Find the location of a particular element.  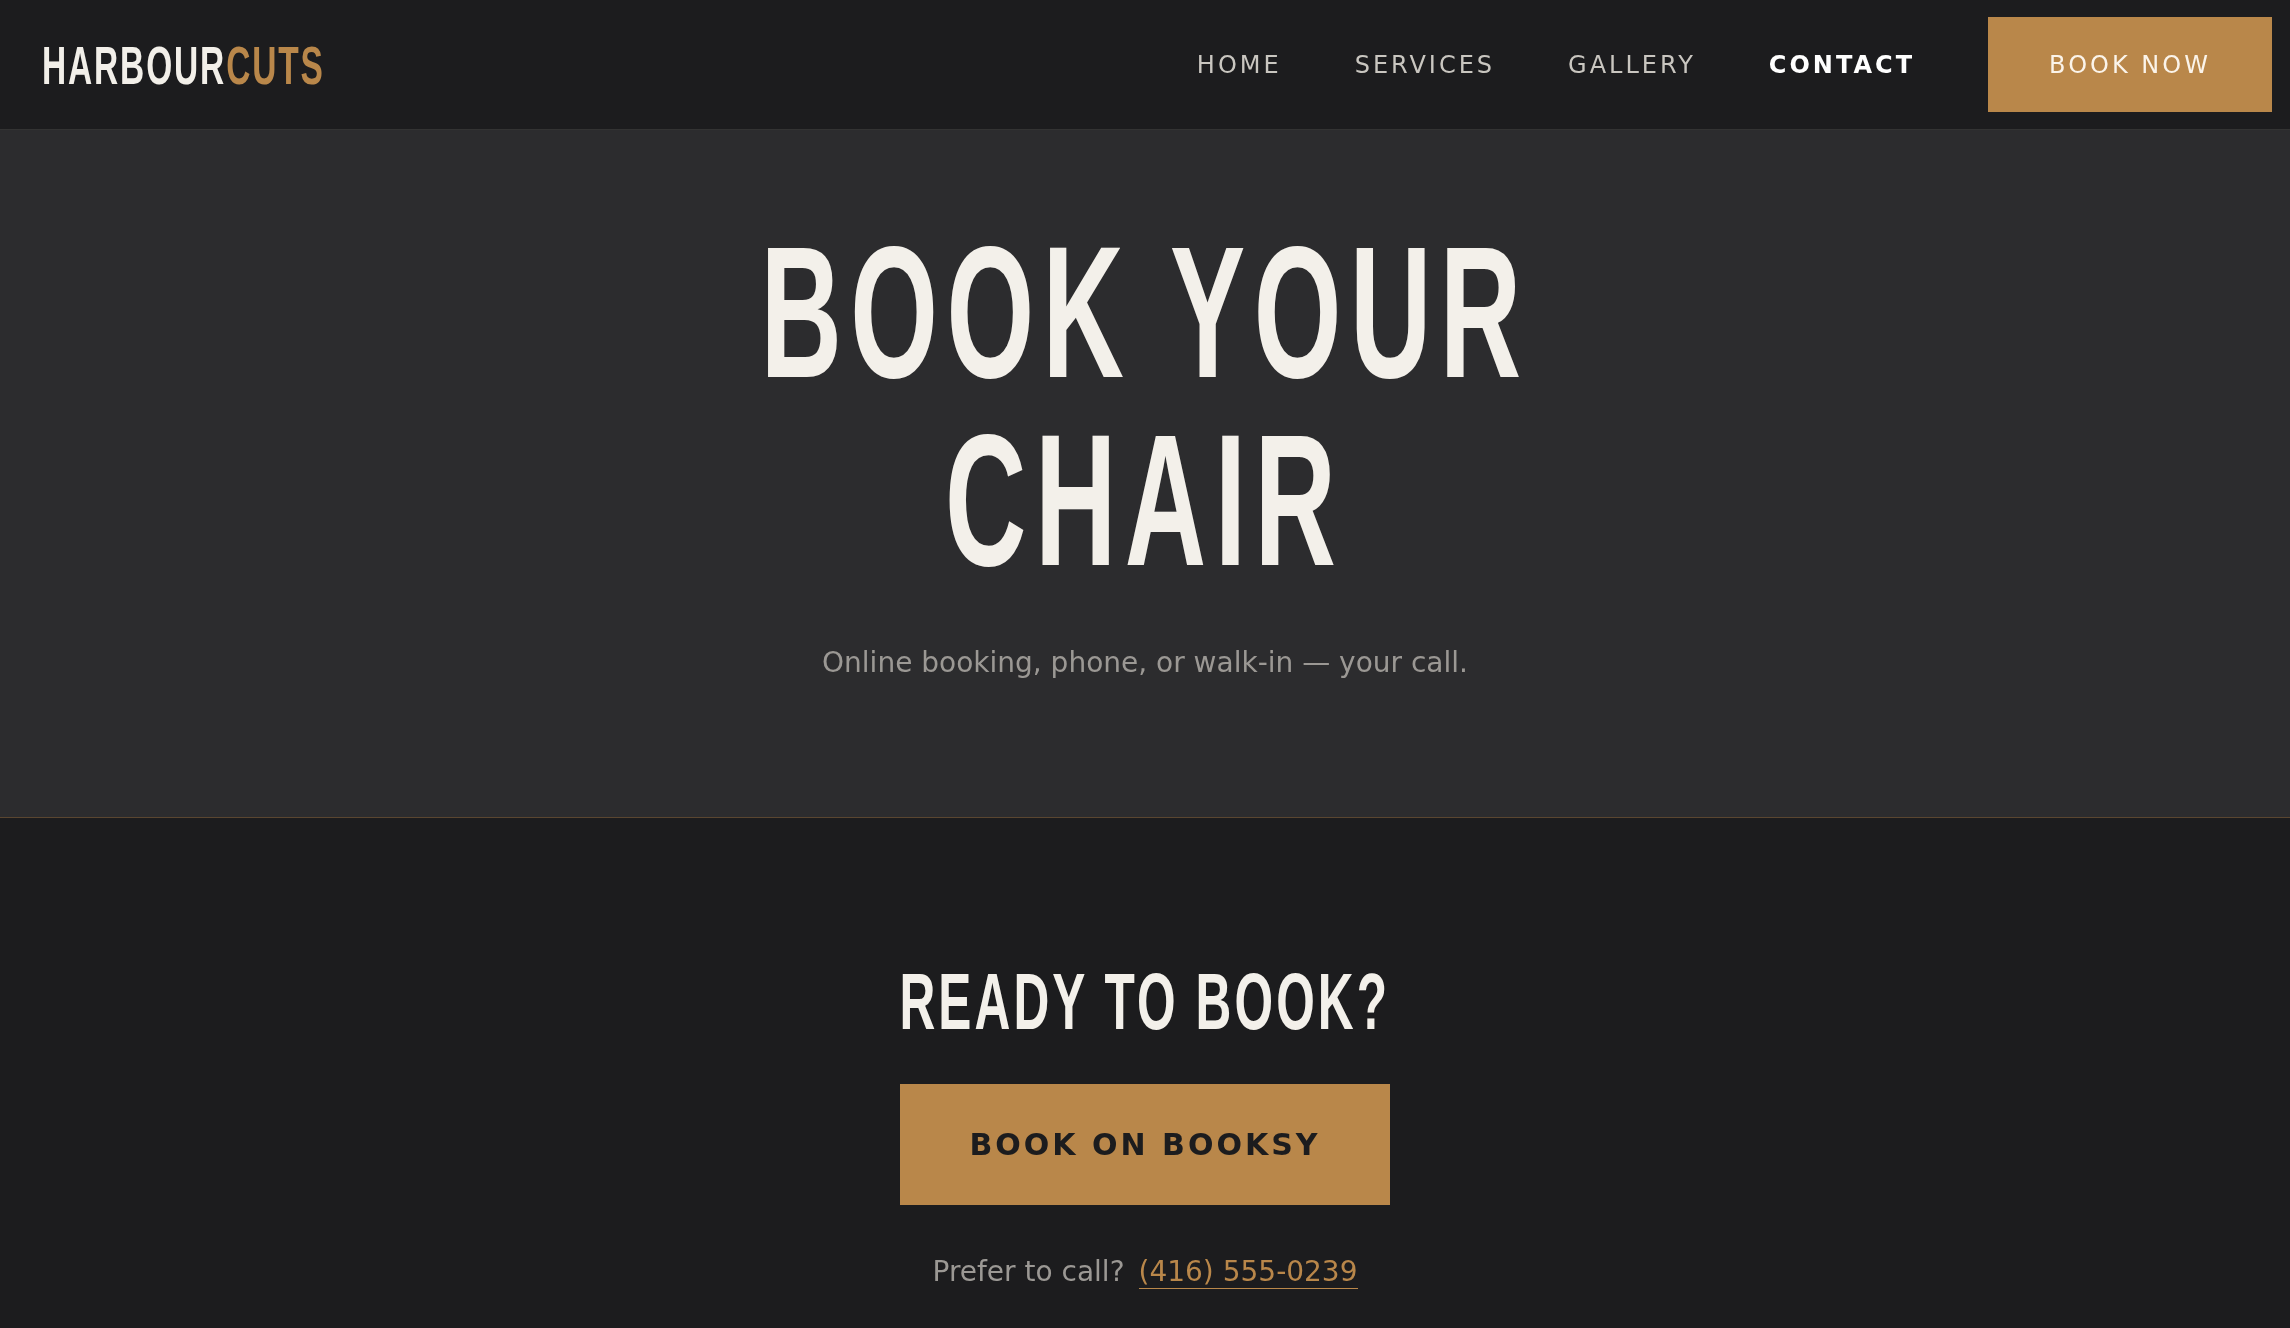

nav-link: HOME is located at coordinates (1239, 64).